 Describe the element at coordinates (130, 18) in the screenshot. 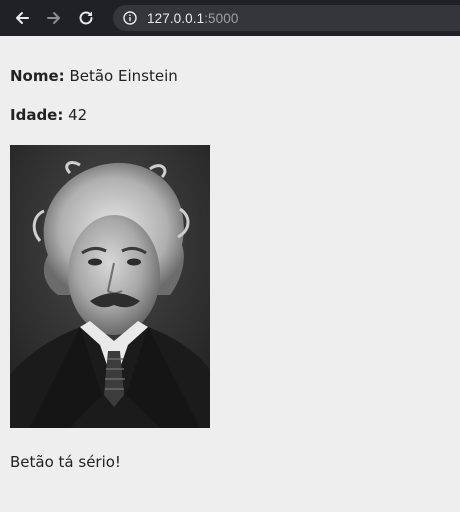

I see `info-icon` at that location.